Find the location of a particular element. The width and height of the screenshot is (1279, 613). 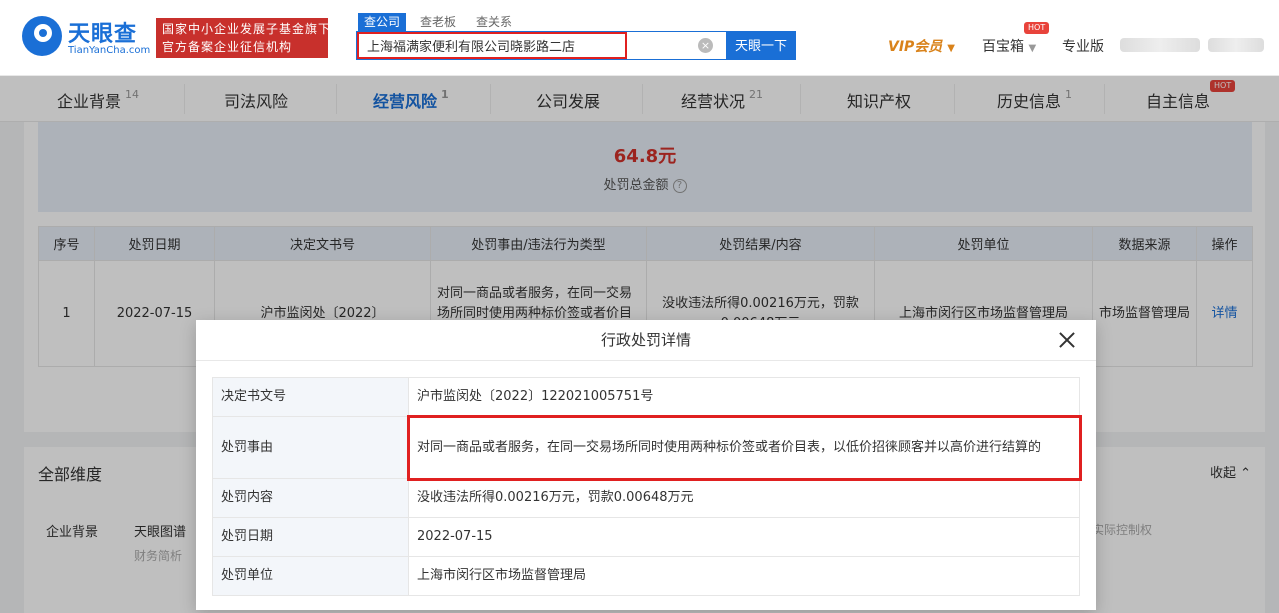

search-button: 天眼一下 is located at coordinates (761, 45).